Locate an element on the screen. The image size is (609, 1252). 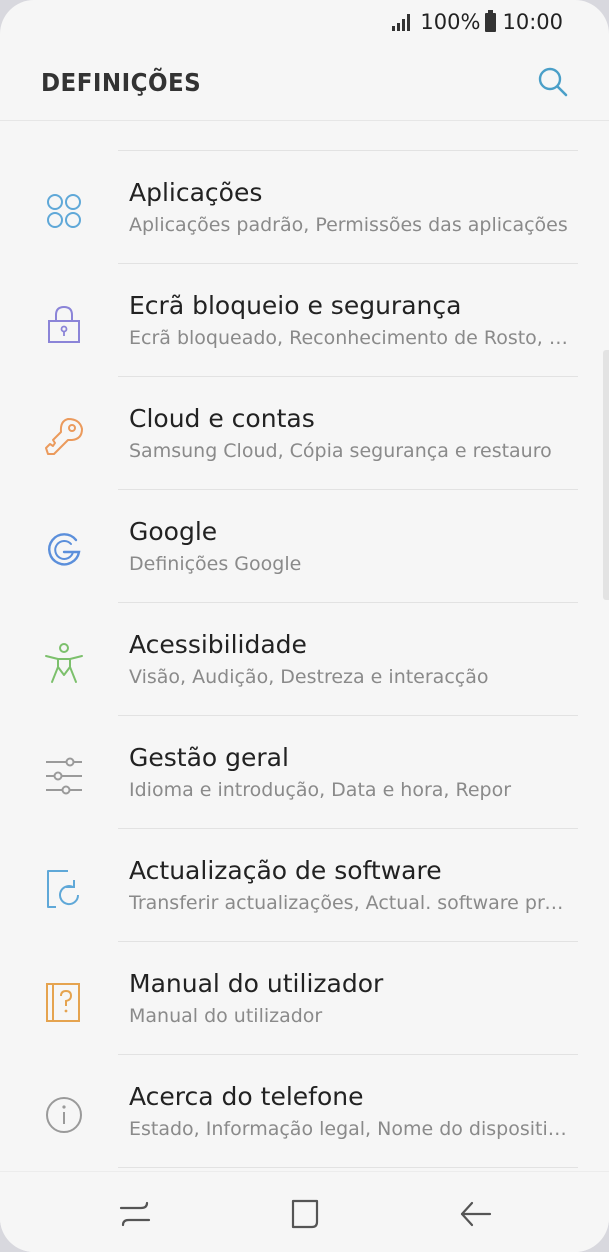
padlock-icon is located at coordinates (64, 324).